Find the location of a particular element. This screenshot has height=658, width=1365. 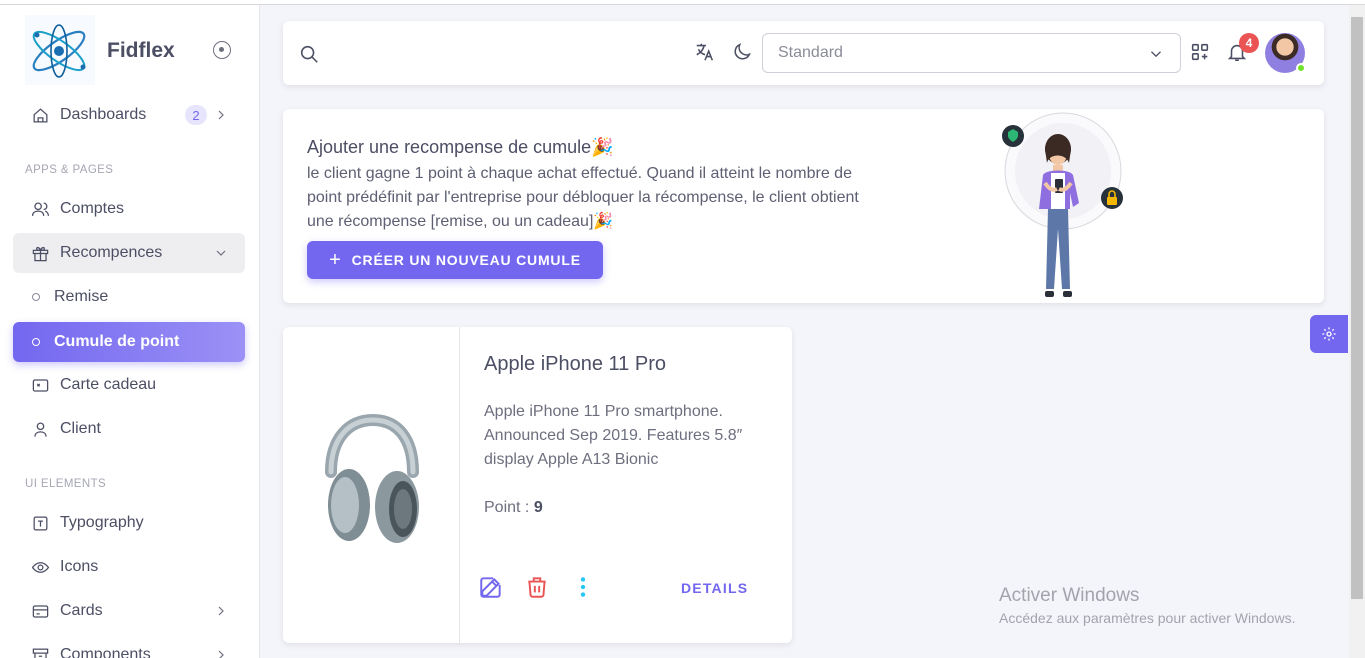

product-points: Point : 9 is located at coordinates (513, 508).